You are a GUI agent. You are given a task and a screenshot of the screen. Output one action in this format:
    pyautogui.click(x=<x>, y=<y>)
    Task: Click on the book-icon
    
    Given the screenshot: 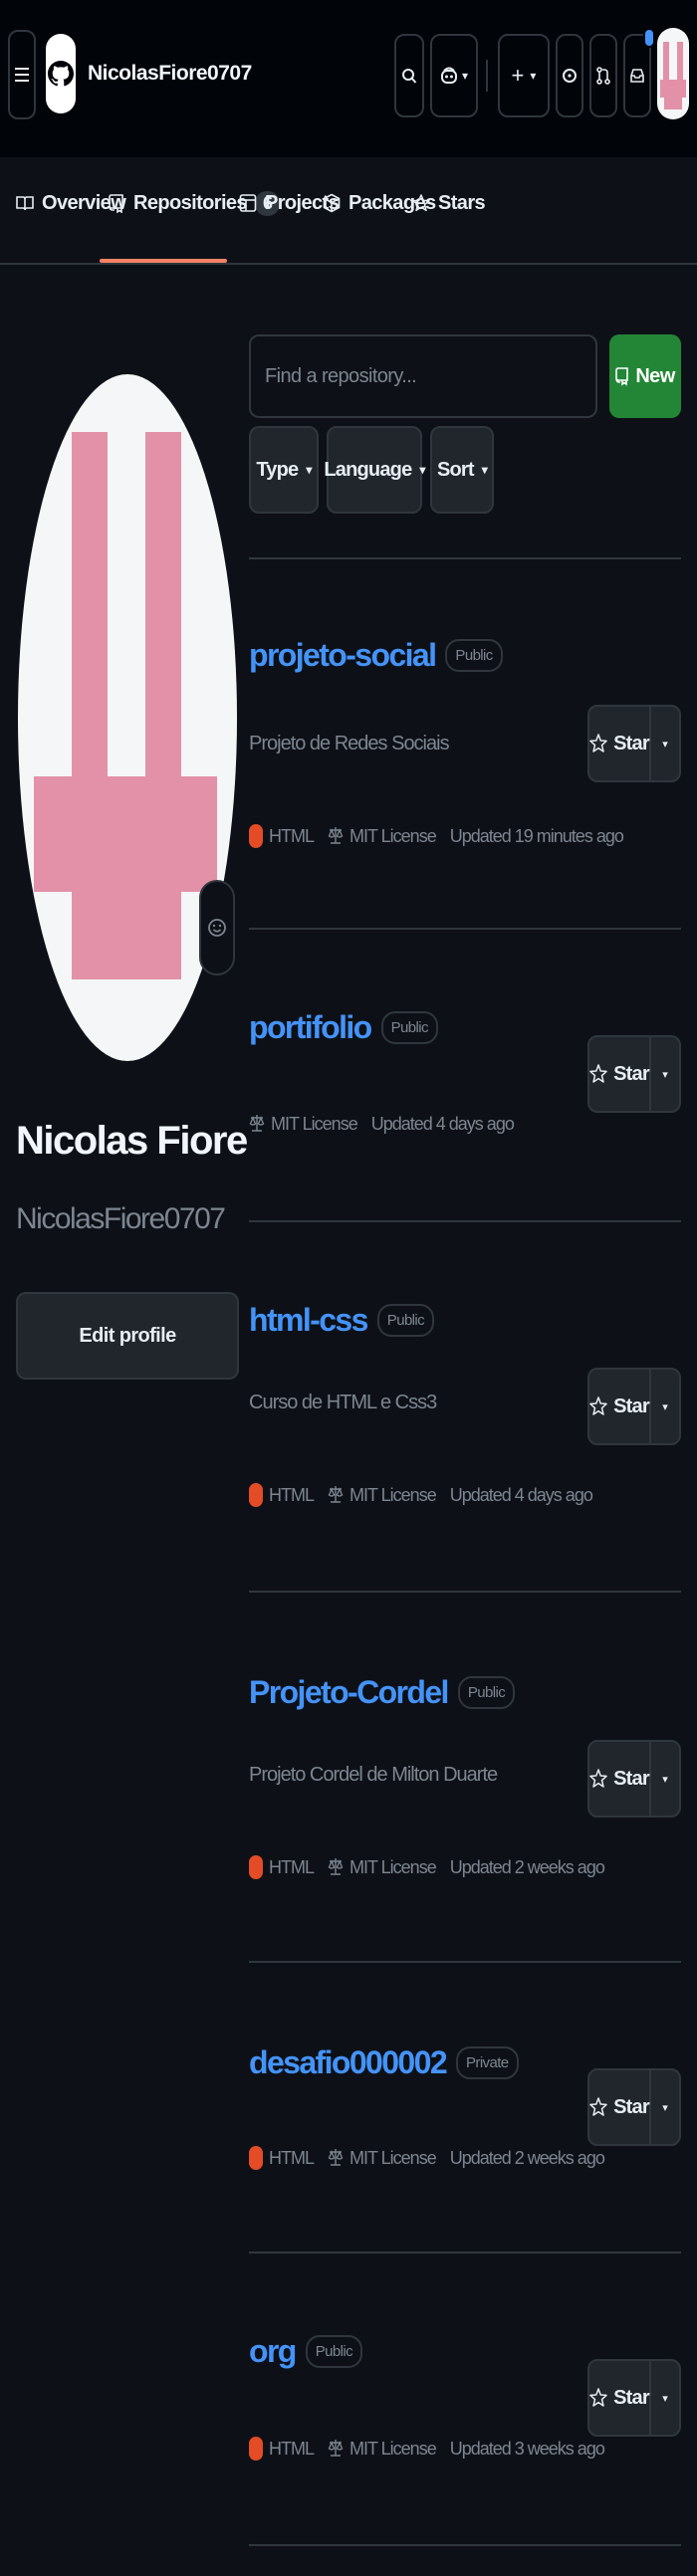 What is the action you would take?
    pyautogui.click(x=25, y=203)
    